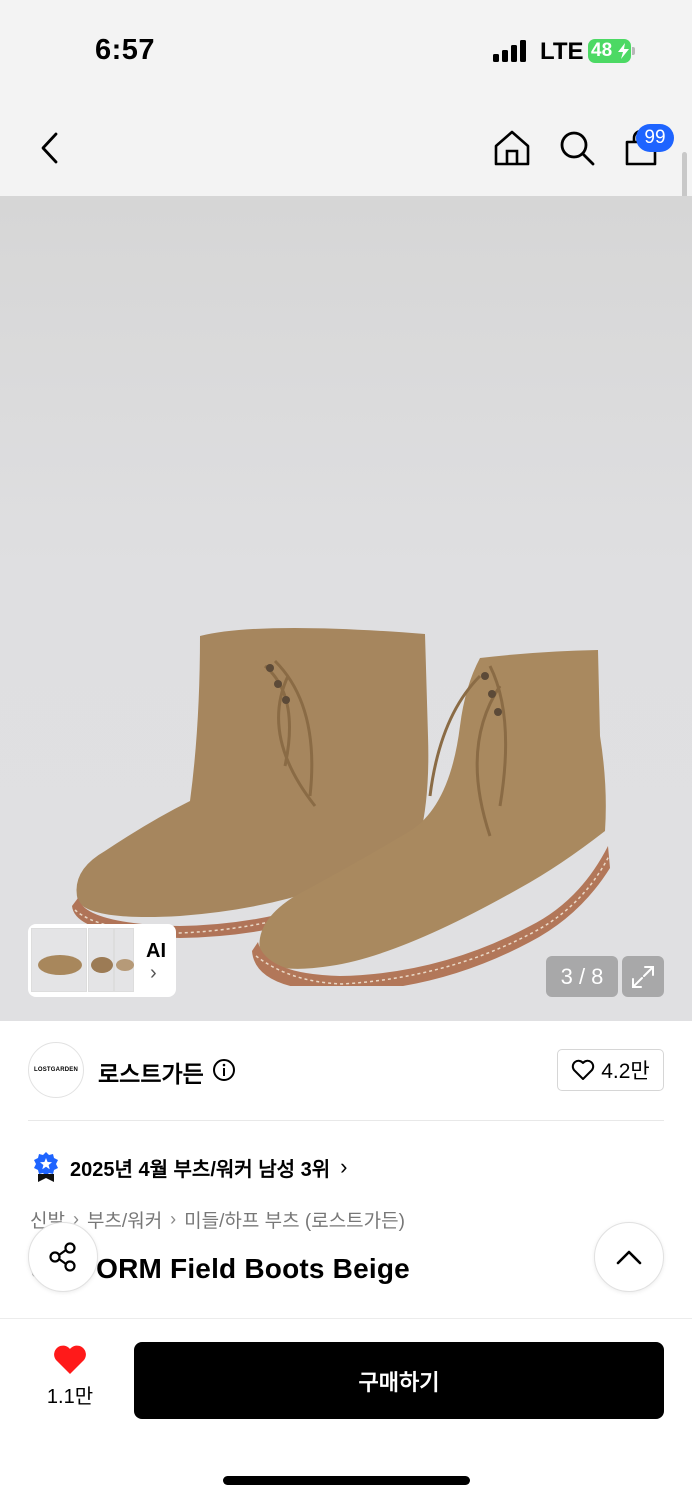 The height and width of the screenshot is (1500, 692). What do you see at coordinates (583, 1069) in the screenshot?
I see `heart-outline-icon` at bounding box center [583, 1069].